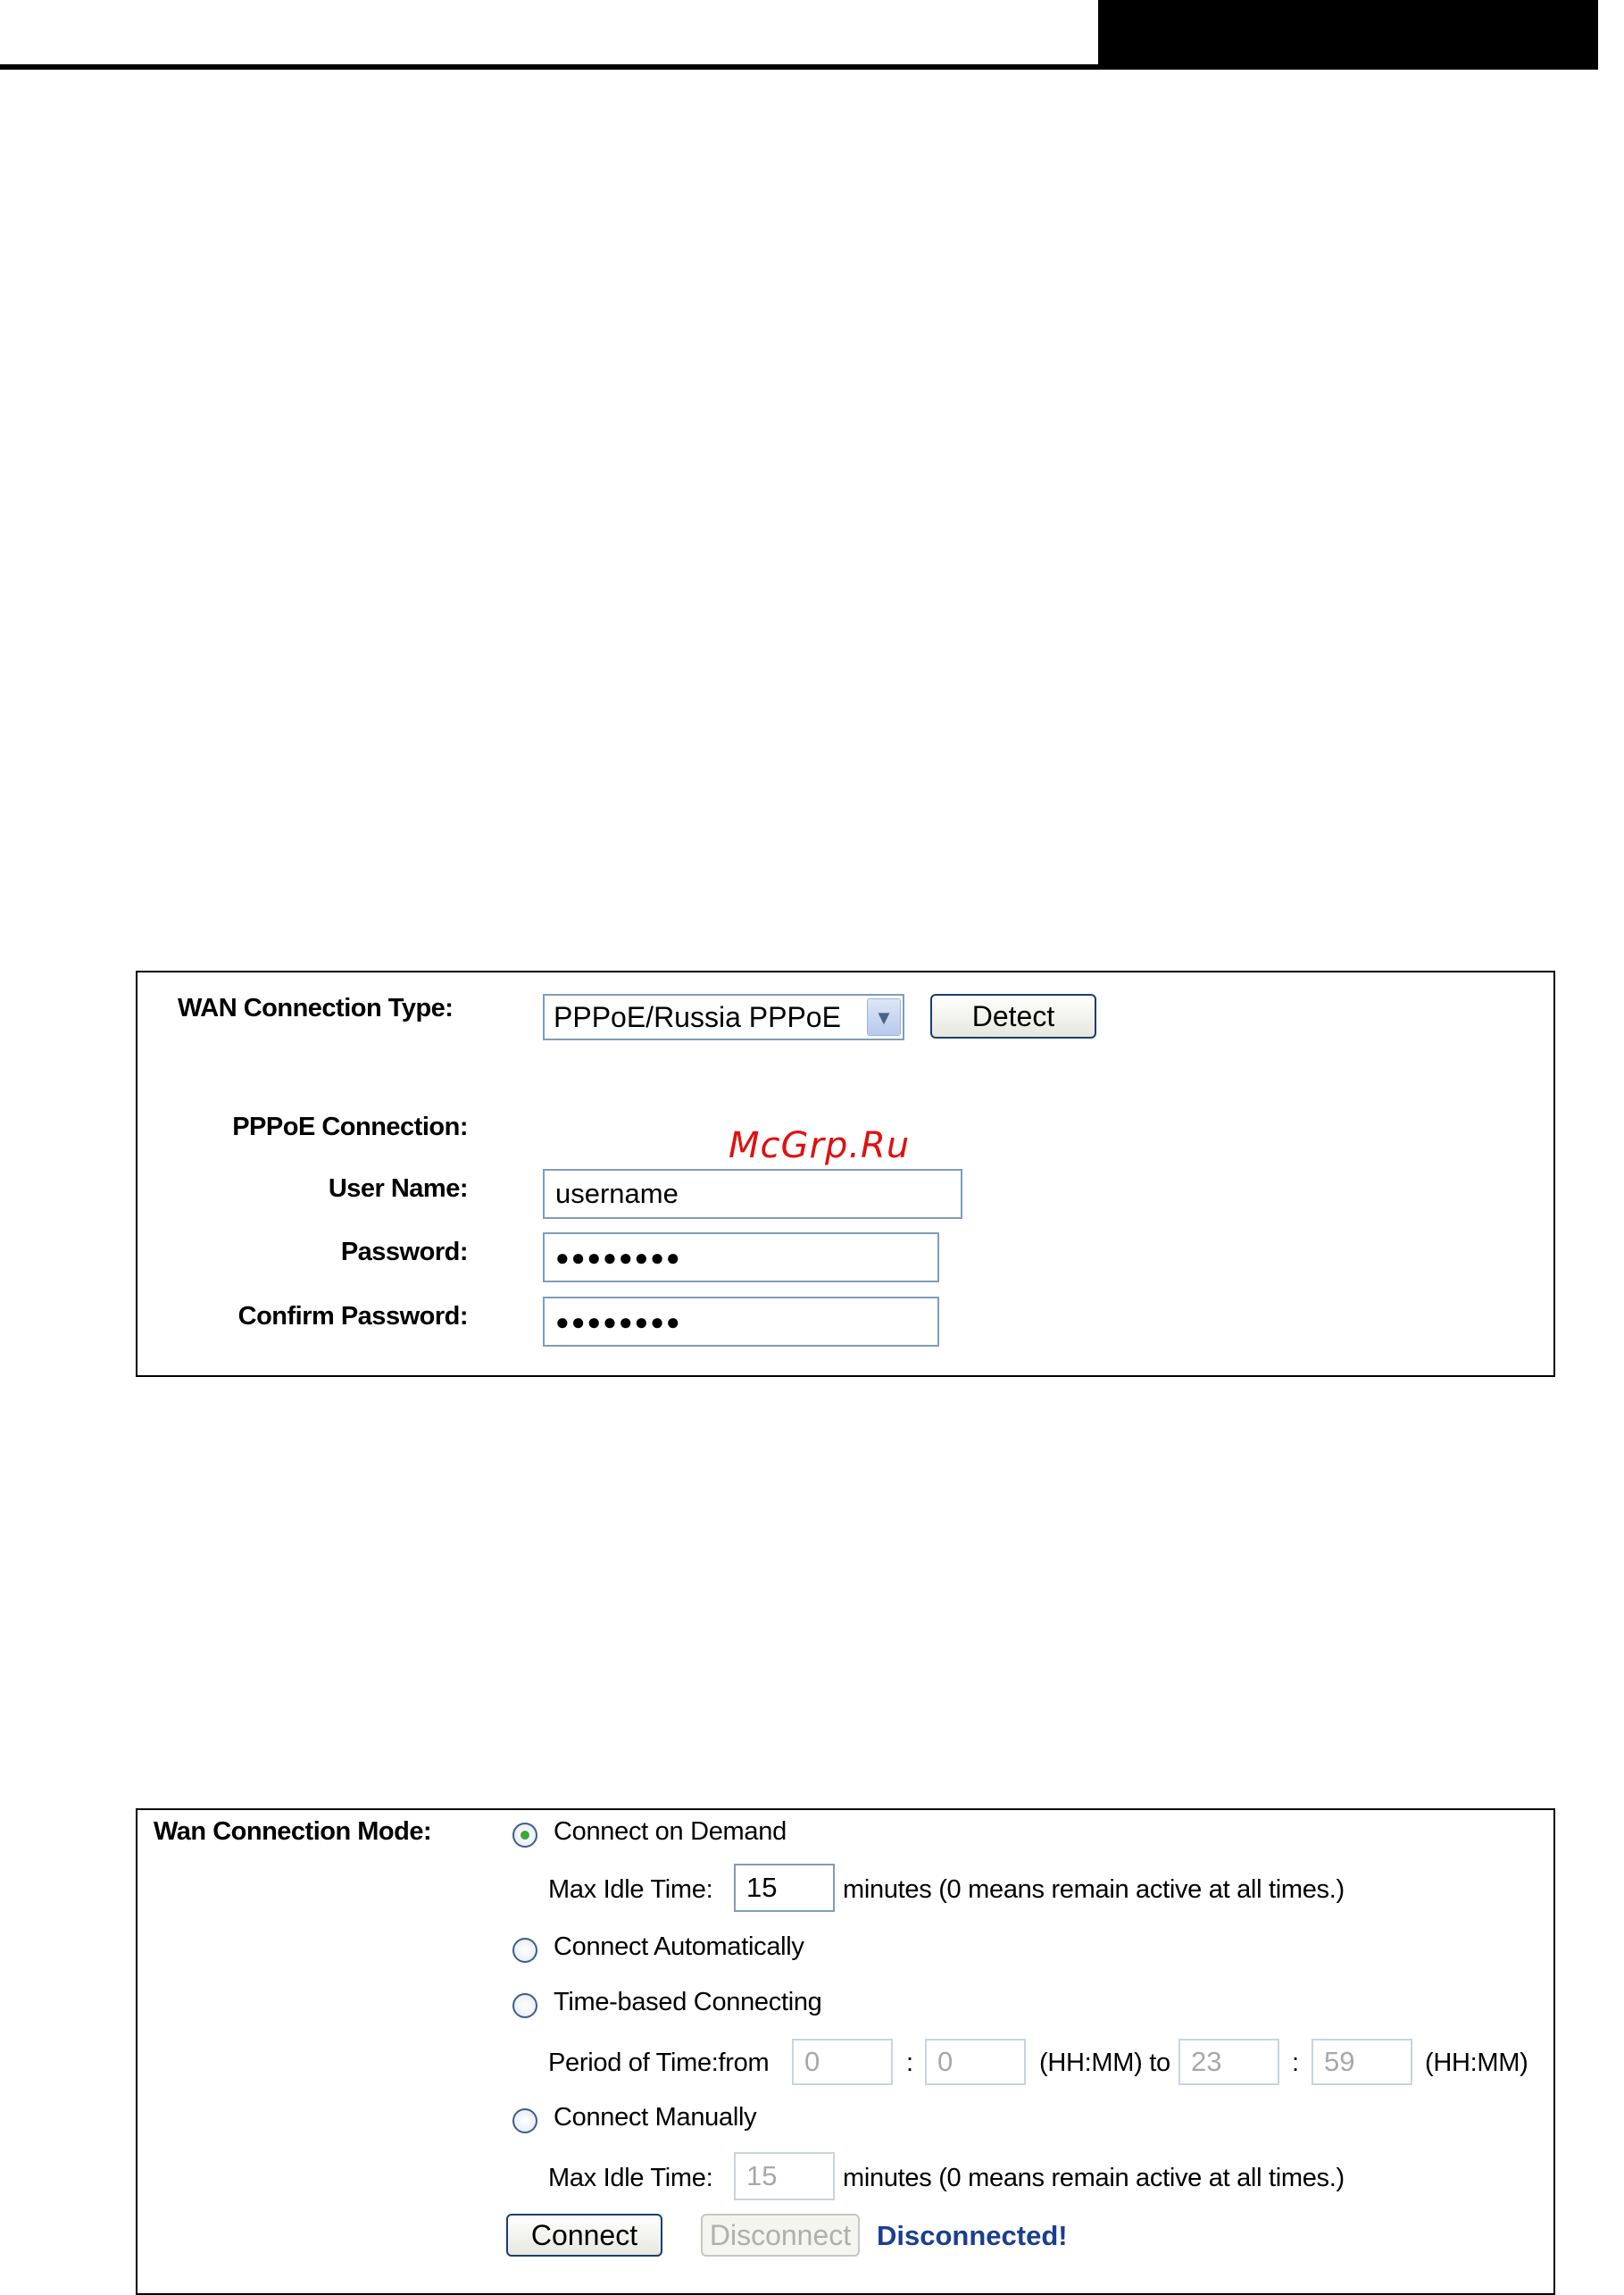 This screenshot has height=2295, width=1624. Describe the element at coordinates (679, 1946) in the screenshot. I see `connect-automatically-label: Connect Automatically` at that location.